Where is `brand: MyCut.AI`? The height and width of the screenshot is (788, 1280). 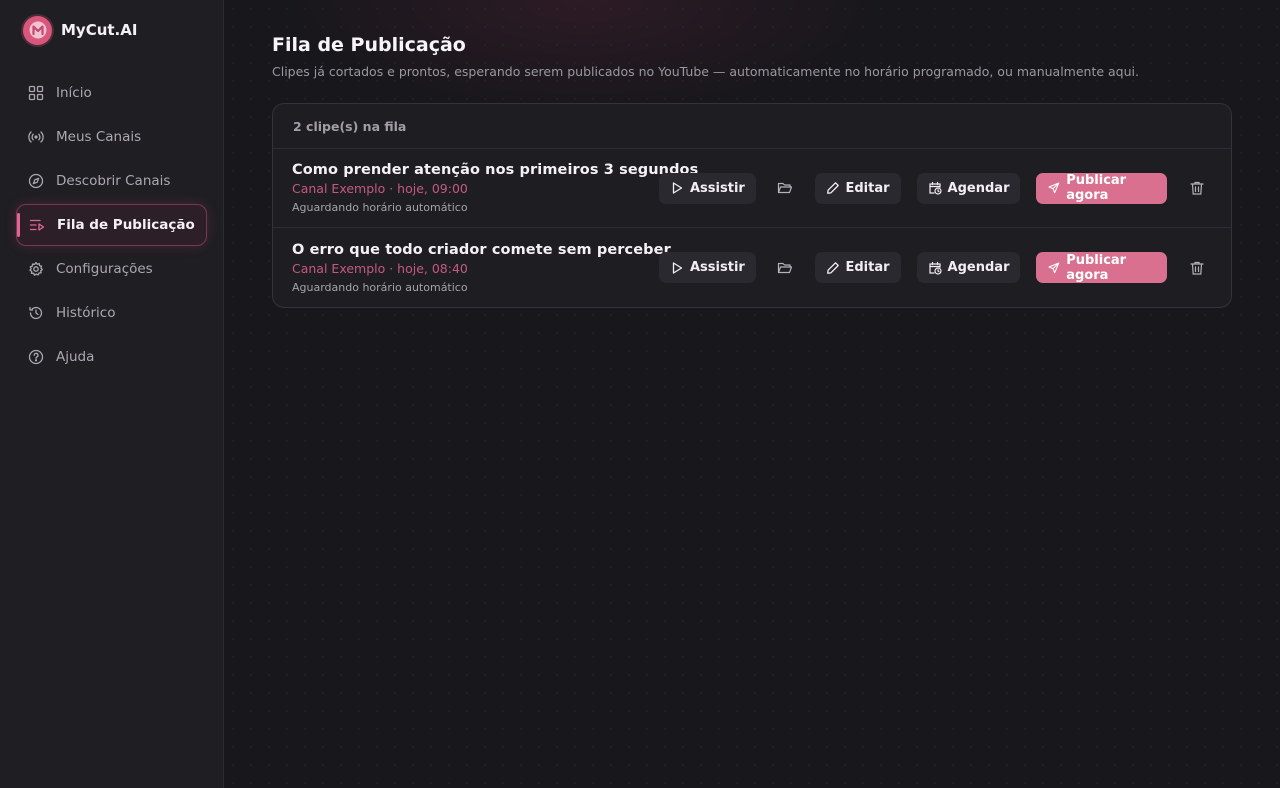
brand: MyCut.AI is located at coordinates (115, 30).